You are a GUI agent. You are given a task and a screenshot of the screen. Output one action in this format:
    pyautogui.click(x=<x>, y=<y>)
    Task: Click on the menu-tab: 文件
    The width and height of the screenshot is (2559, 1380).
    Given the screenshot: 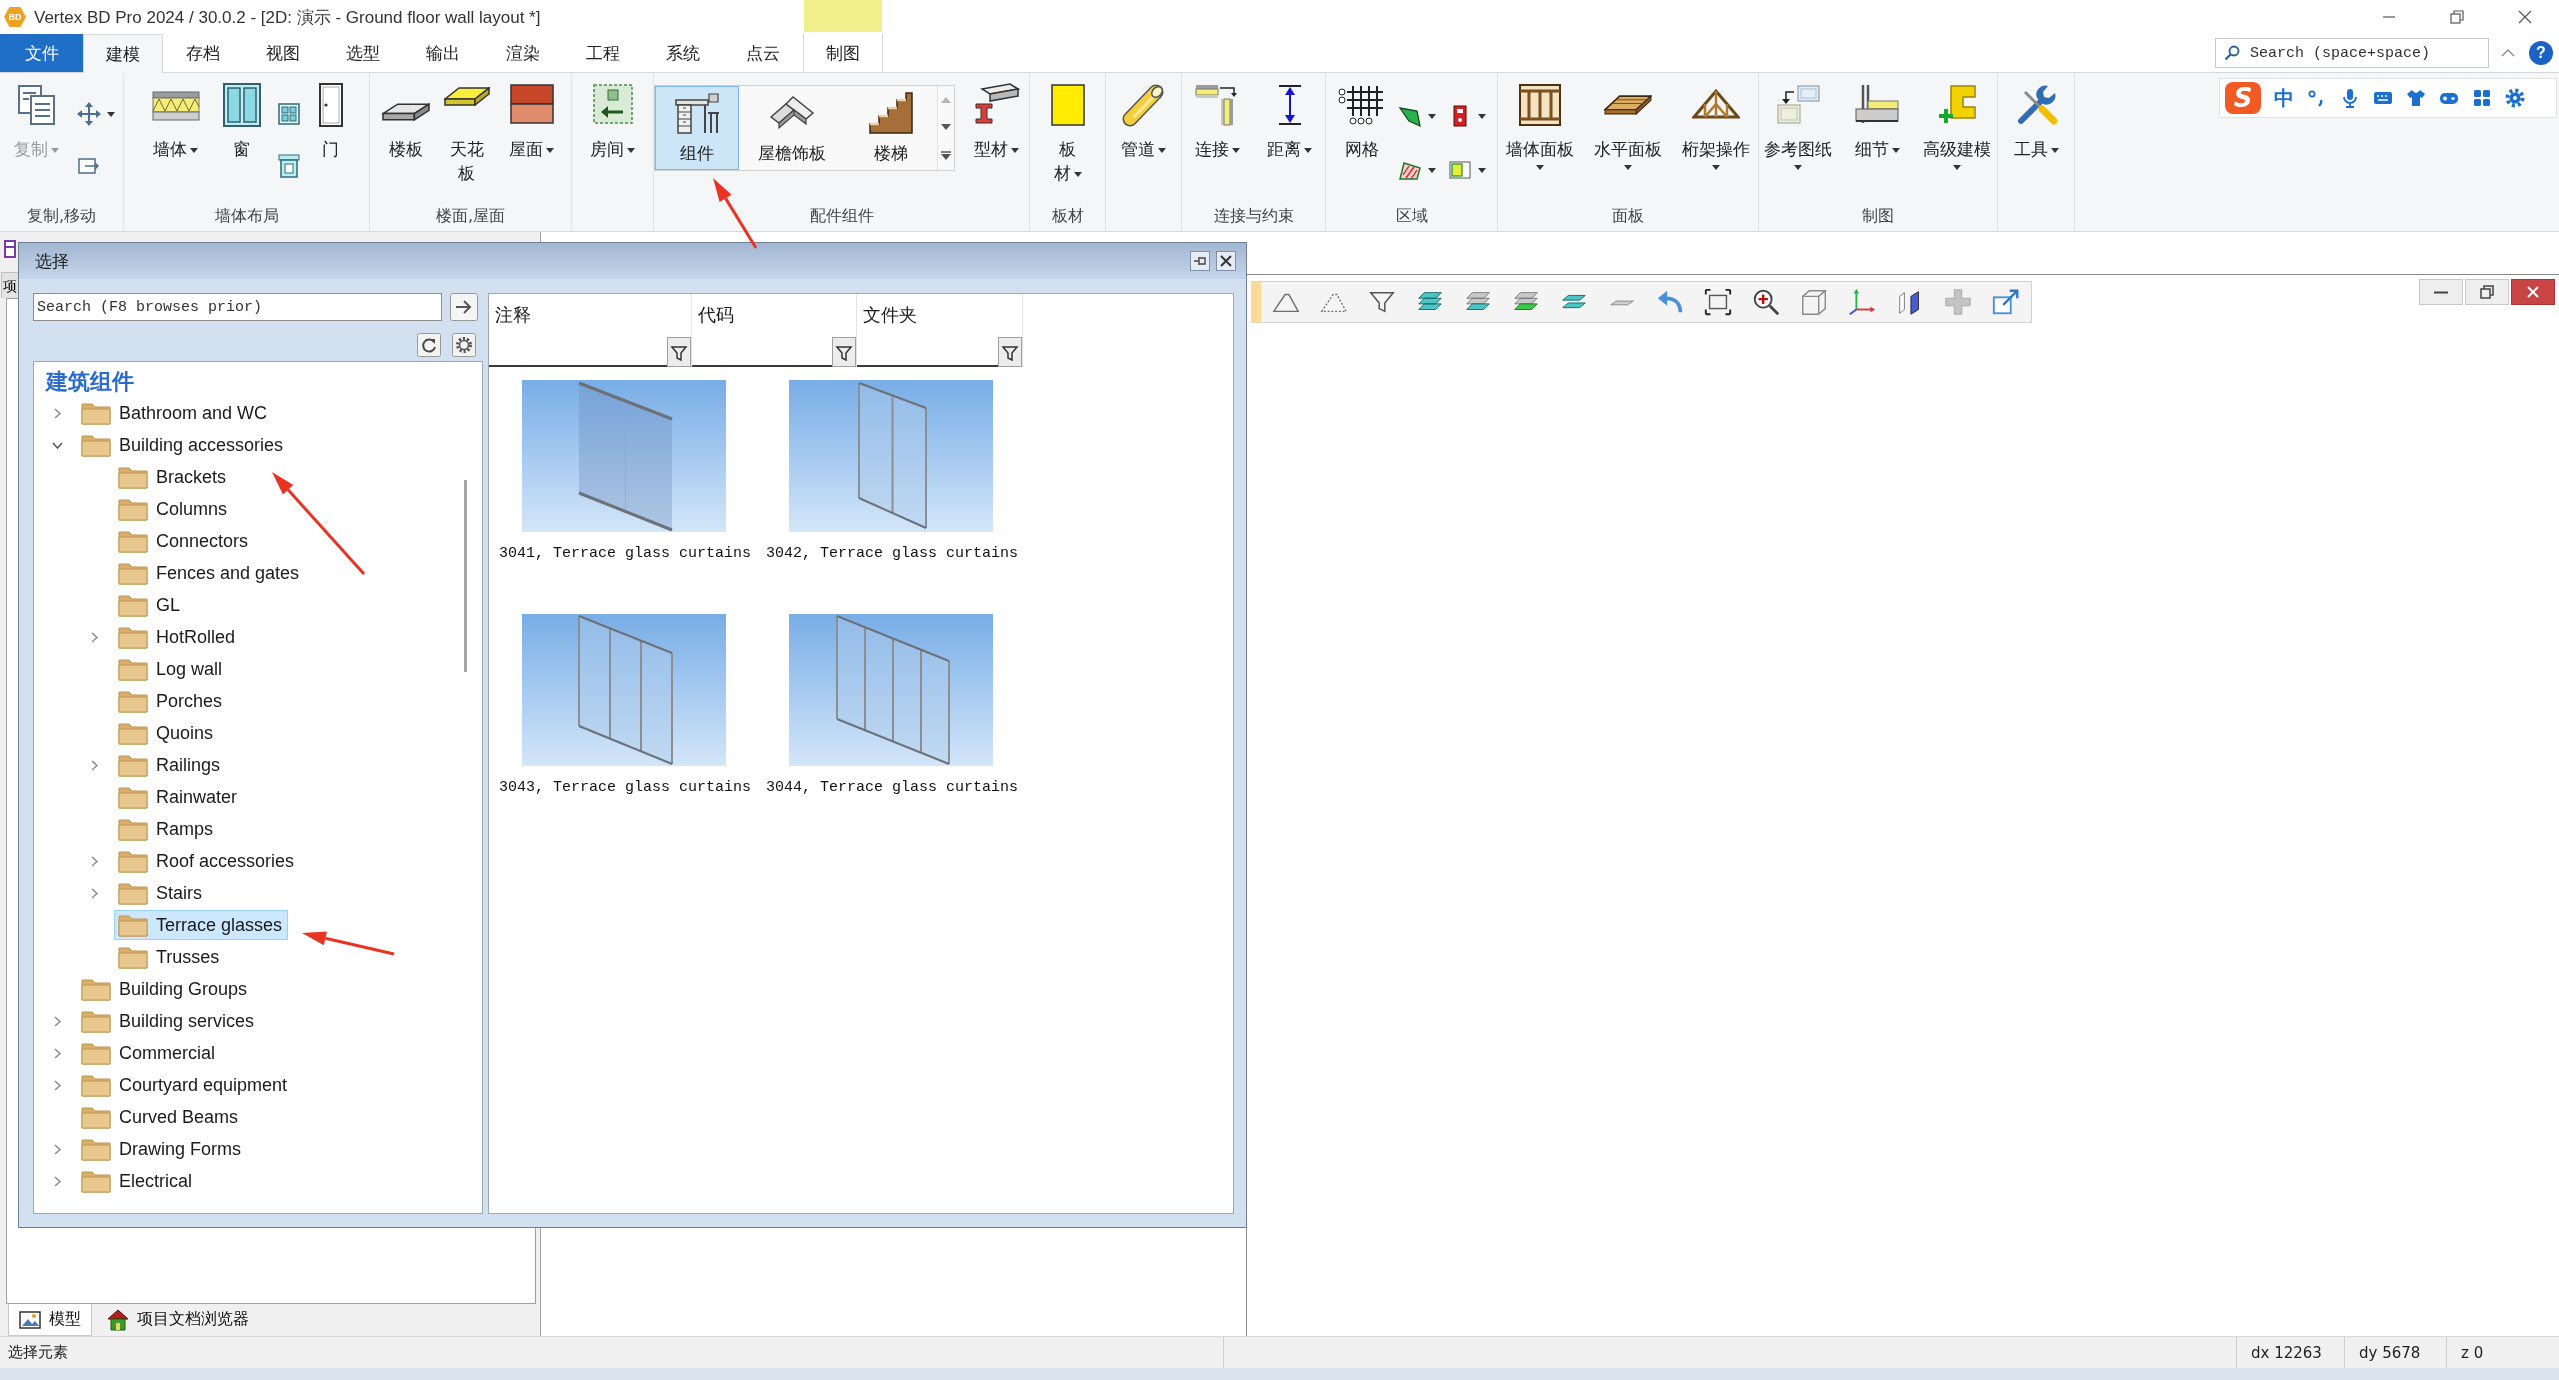 What is the action you would take?
    pyautogui.click(x=41, y=53)
    